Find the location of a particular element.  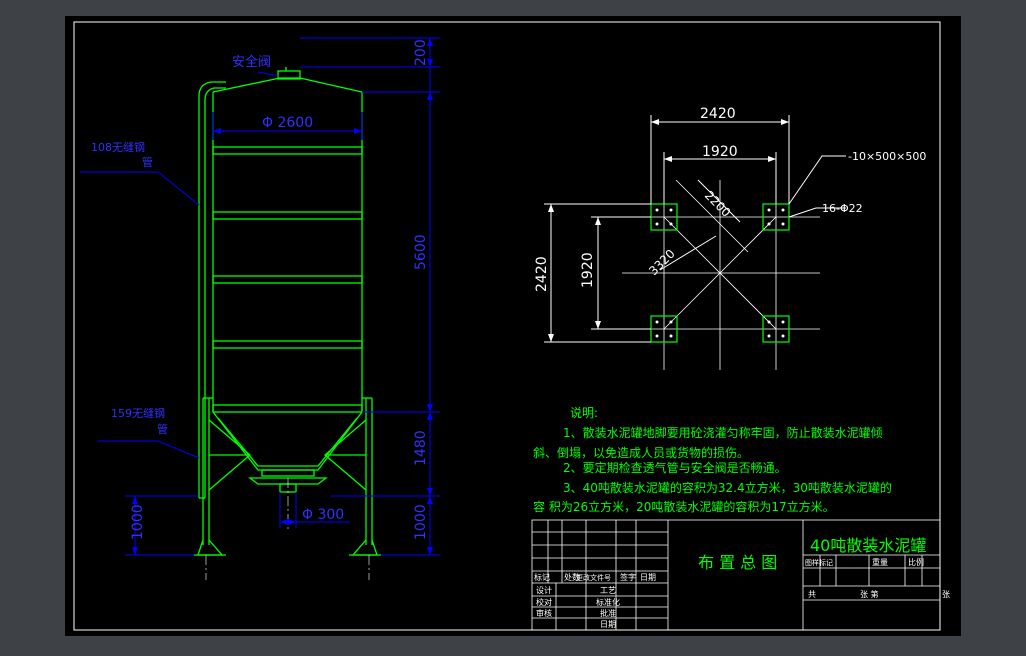

sign-row-6: 批准 is located at coordinates (608, 613).